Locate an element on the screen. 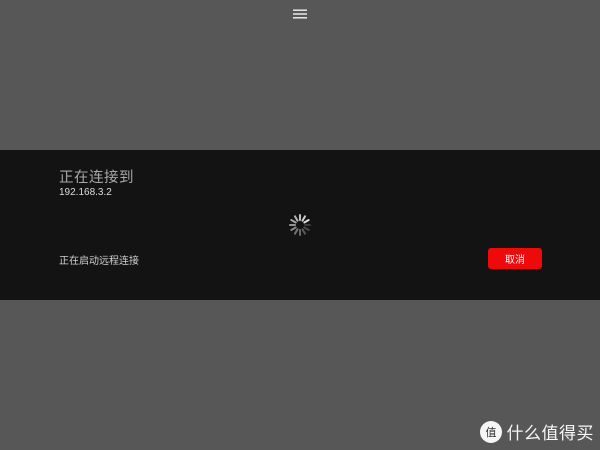 This screenshot has width=600, height=450. watermark: 值 什么值得买 is located at coordinates (537, 431).